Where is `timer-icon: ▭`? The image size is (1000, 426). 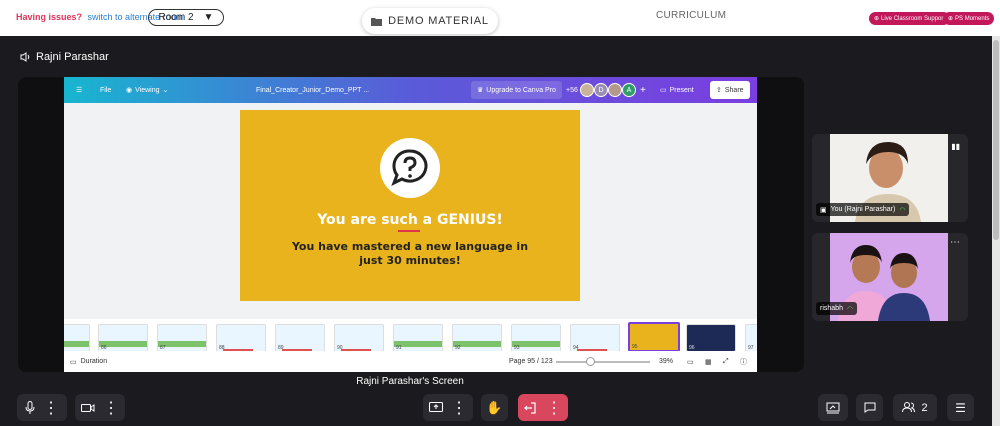 timer-icon: ▭ is located at coordinates (73, 362).